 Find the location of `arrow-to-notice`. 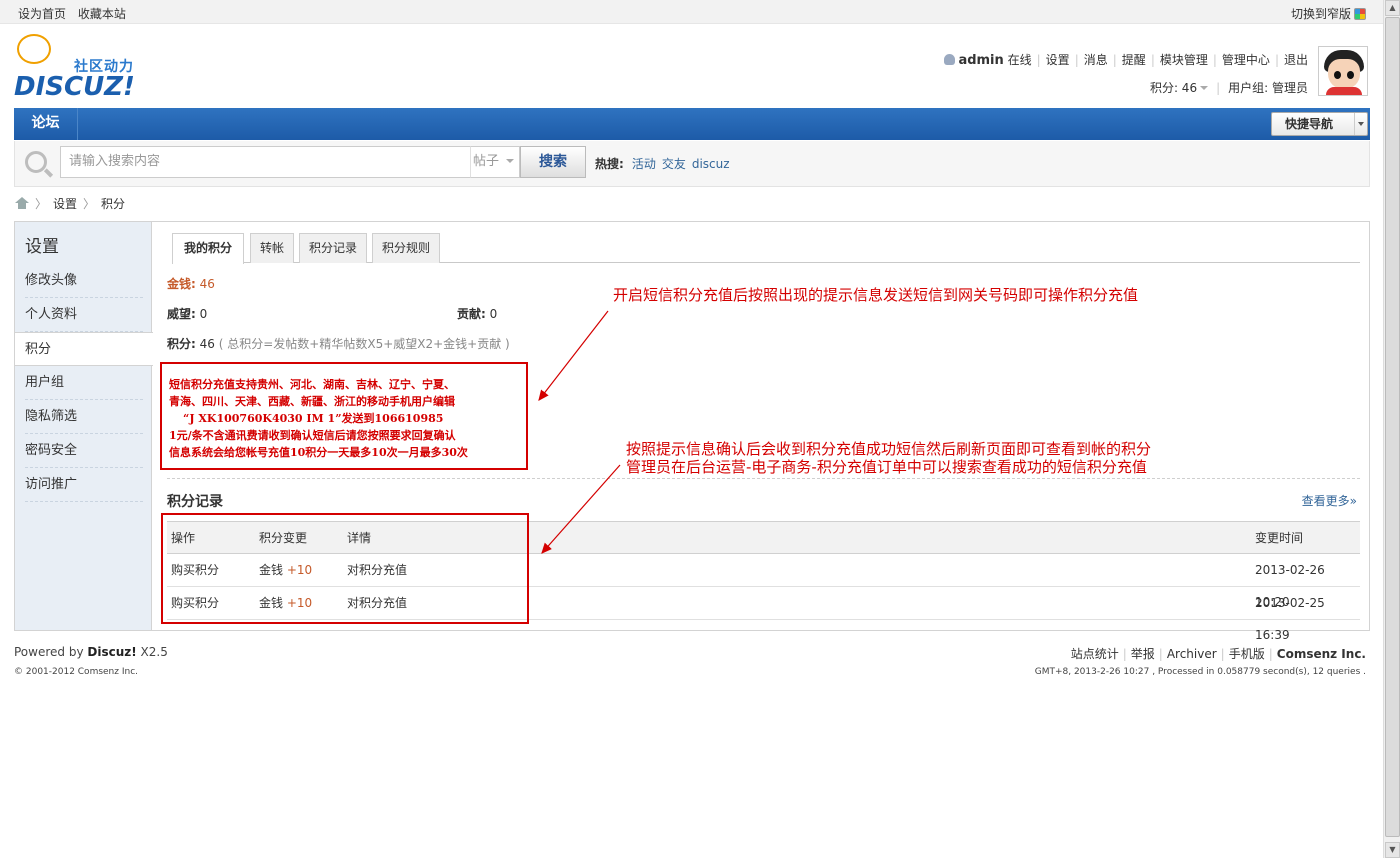

arrow-to-notice is located at coordinates (573, 355).